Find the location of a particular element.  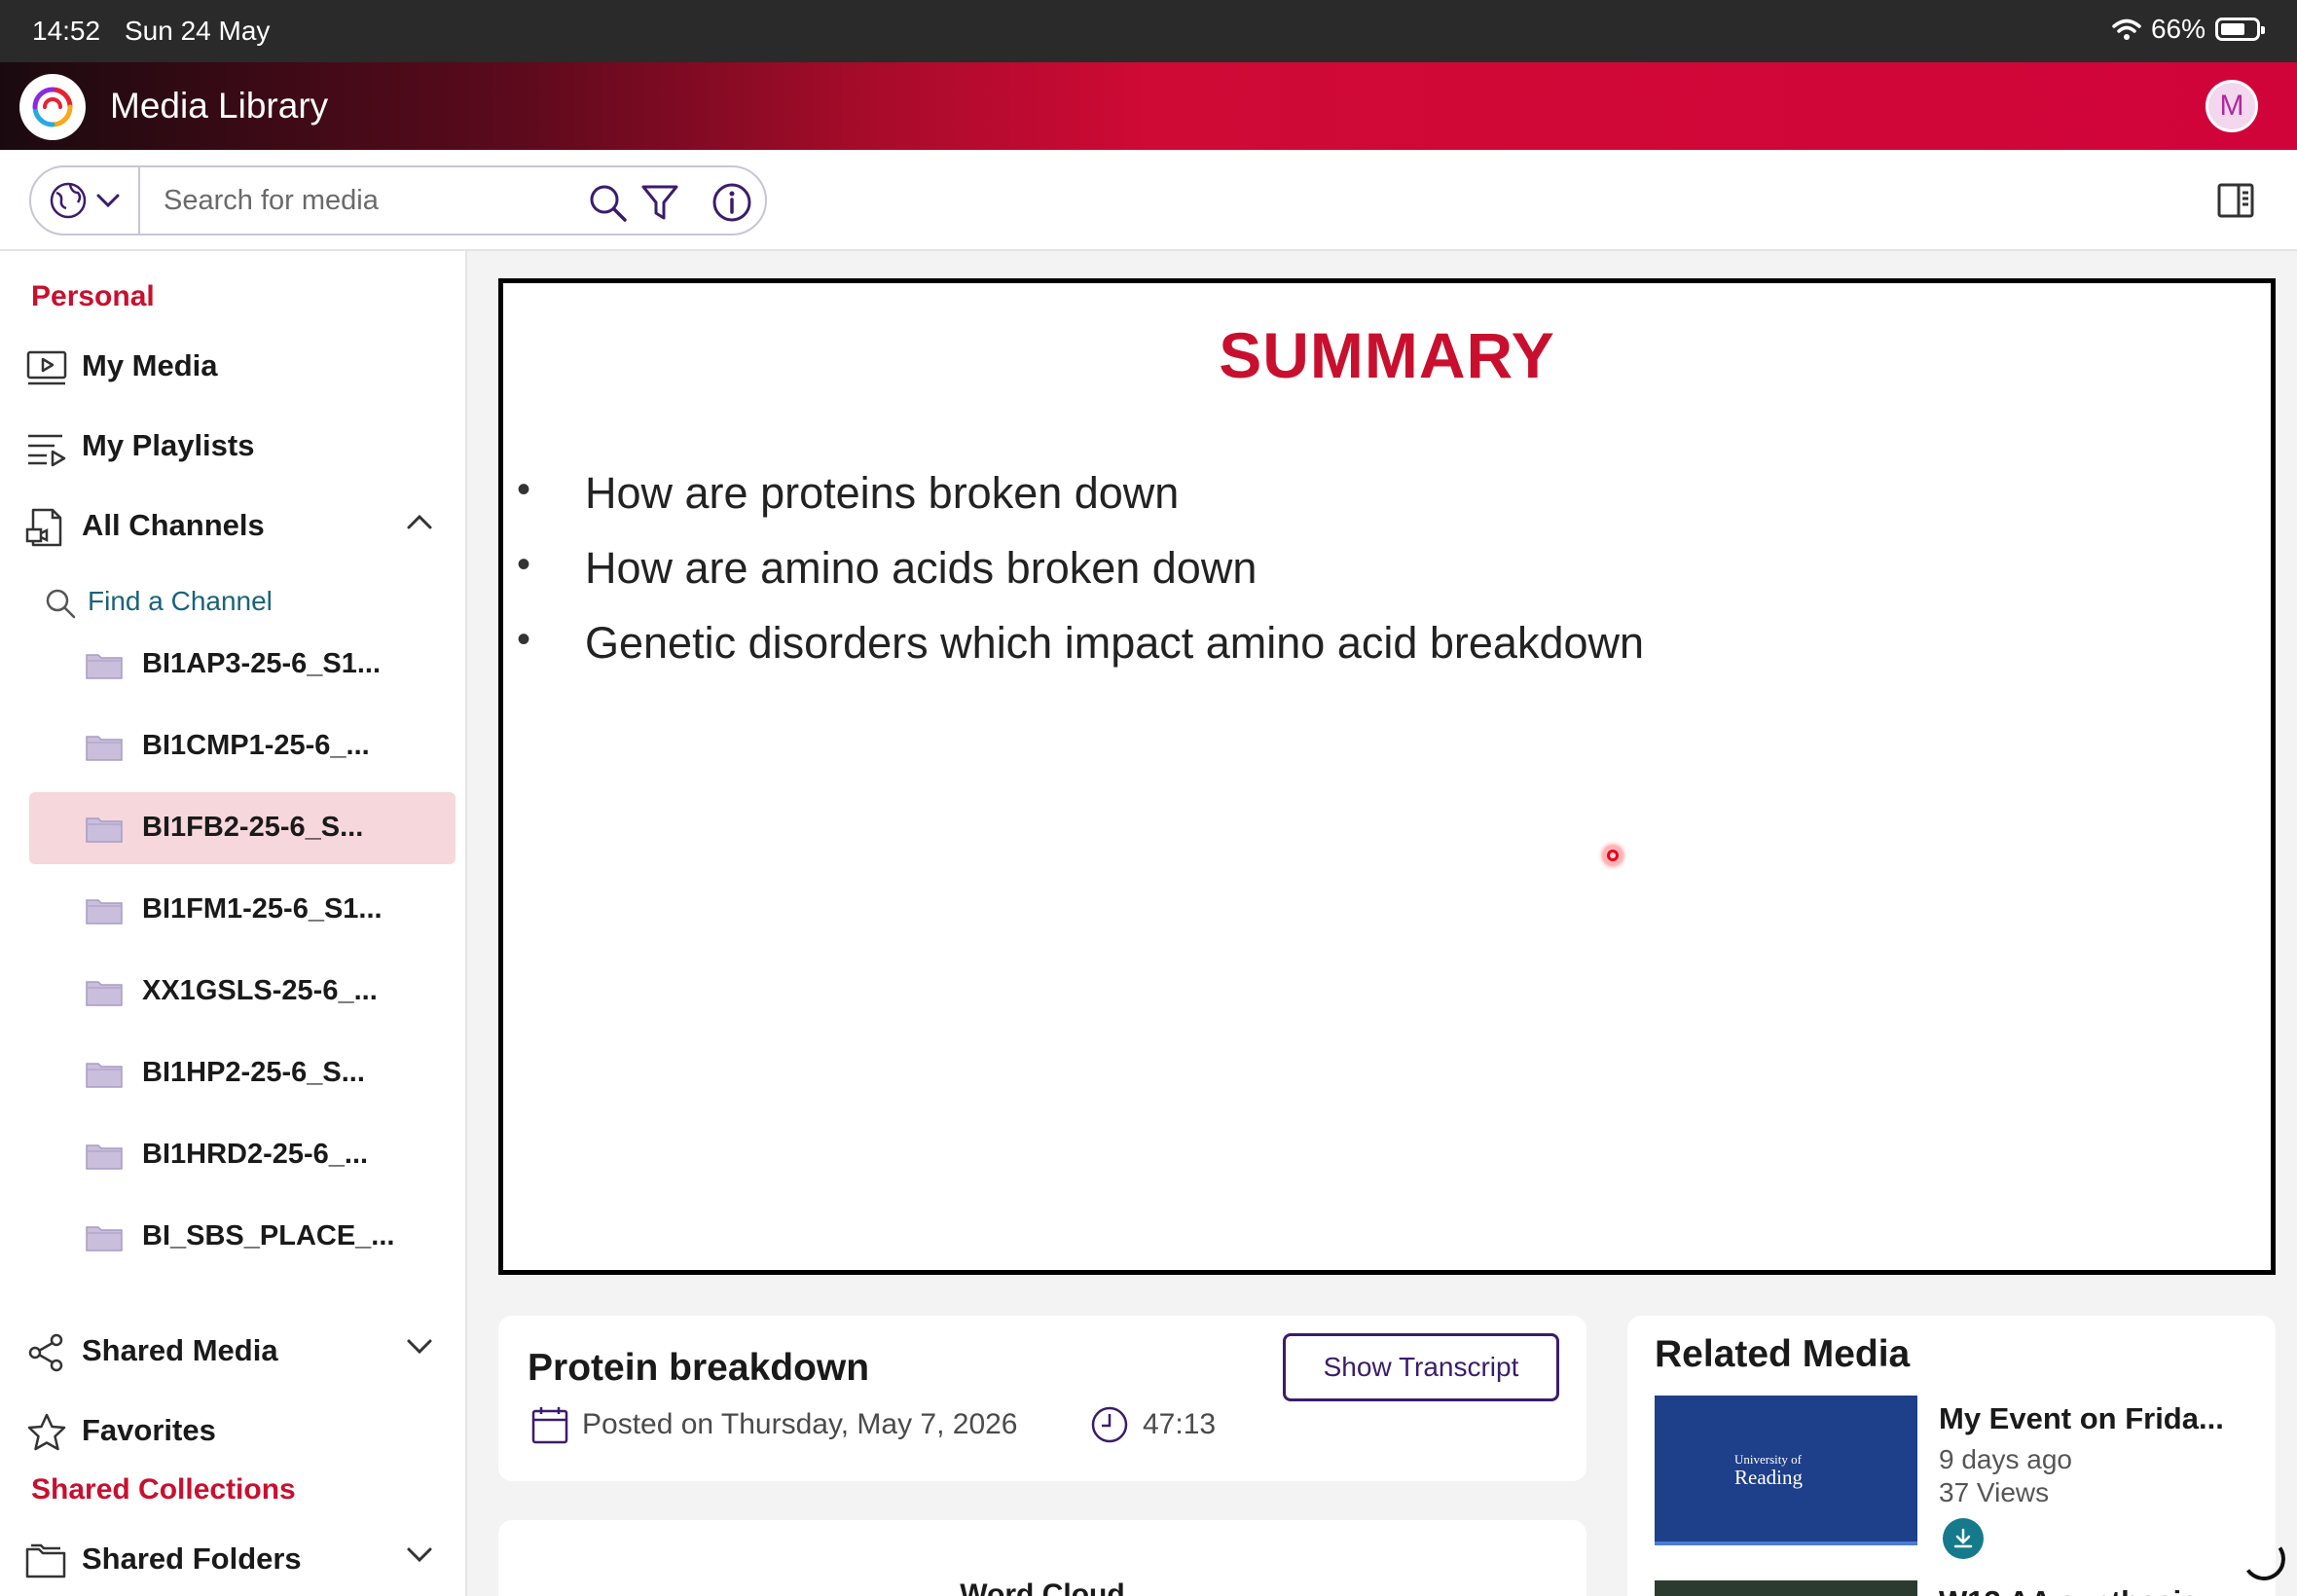

posted-text: Posted on Thursday, May 7, 2026 is located at coordinates (800, 1424).